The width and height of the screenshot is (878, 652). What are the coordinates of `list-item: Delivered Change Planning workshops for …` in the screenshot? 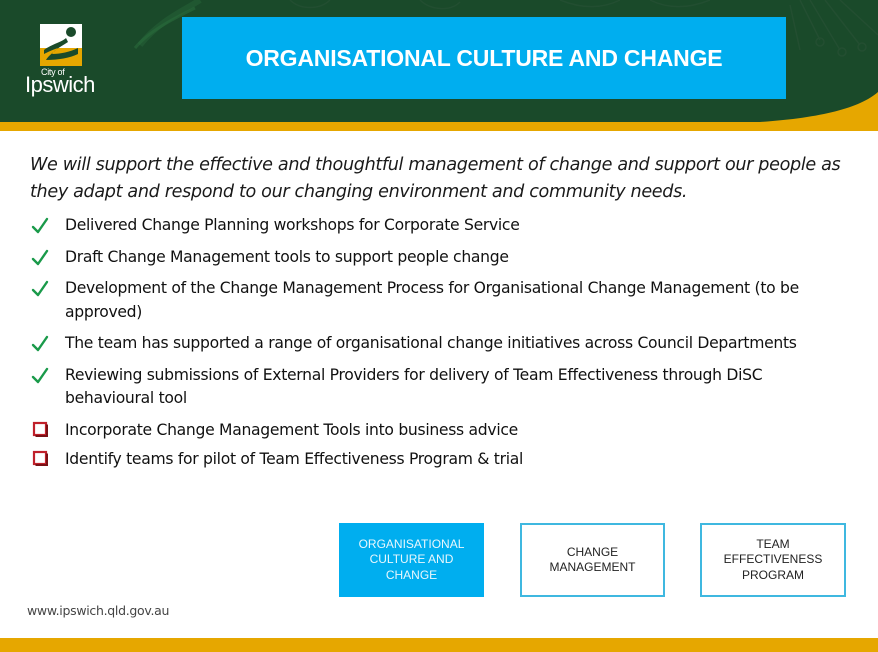 It's located at (440, 226).